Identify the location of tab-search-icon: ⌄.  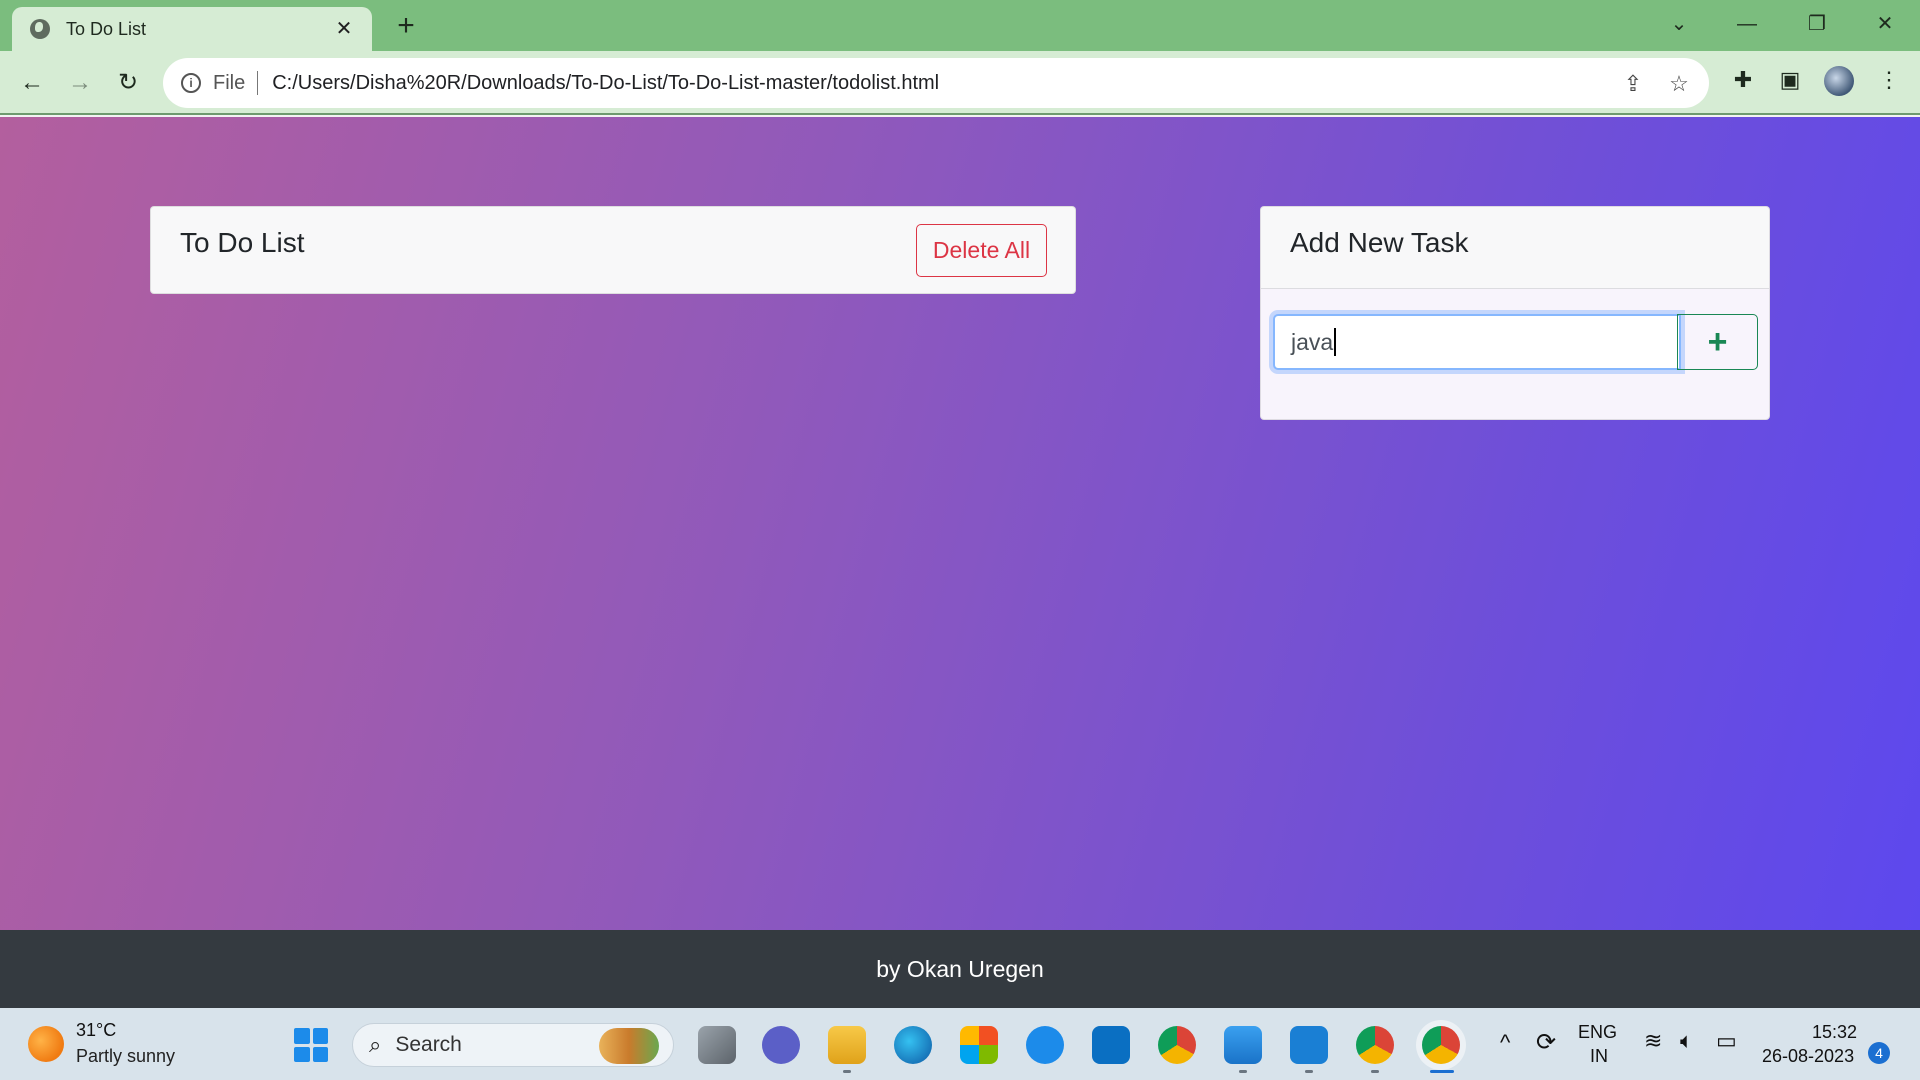
(1679, 24).